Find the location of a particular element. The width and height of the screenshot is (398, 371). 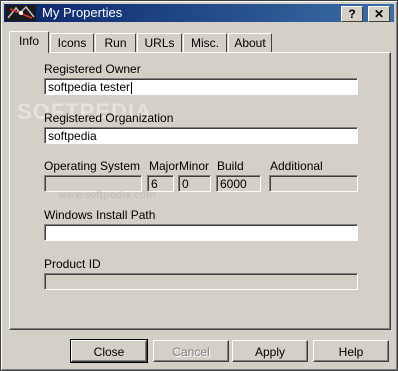

help-button: Help is located at coordinates (351, 351).